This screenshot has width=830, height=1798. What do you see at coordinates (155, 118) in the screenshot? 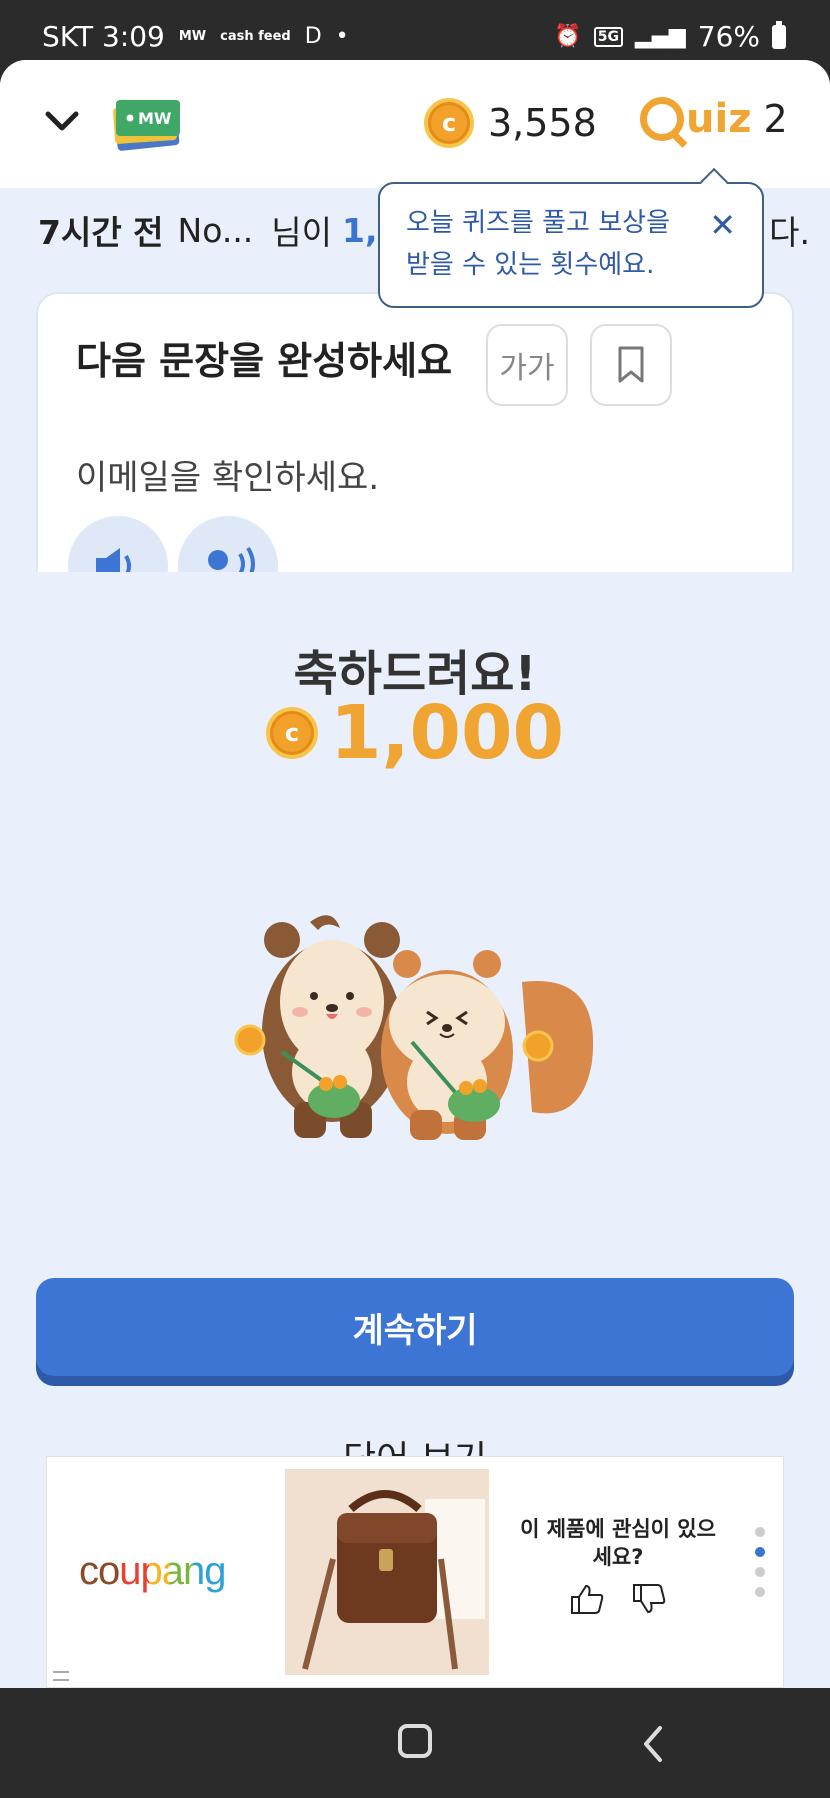
I see `logo-text: MW` at bounding box center [155, 118].